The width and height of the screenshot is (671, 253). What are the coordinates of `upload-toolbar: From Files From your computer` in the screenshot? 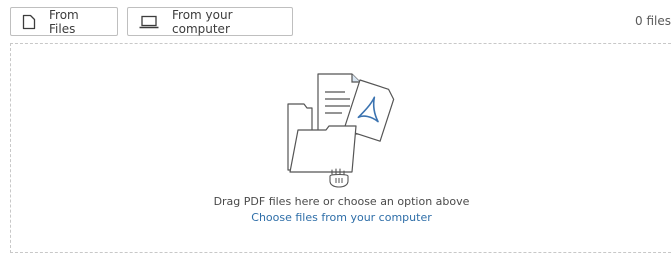 It's located at (151, 21).